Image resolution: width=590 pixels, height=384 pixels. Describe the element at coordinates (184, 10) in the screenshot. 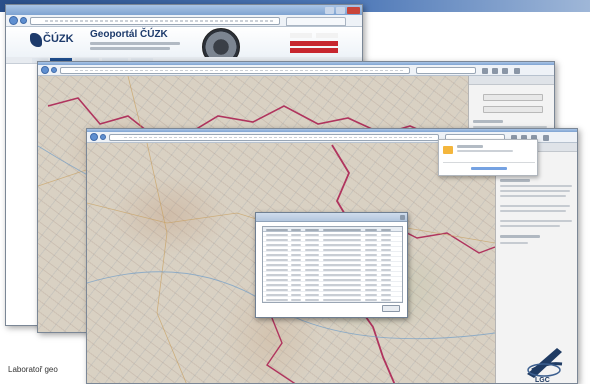

I see `window-titlebar` at that location.